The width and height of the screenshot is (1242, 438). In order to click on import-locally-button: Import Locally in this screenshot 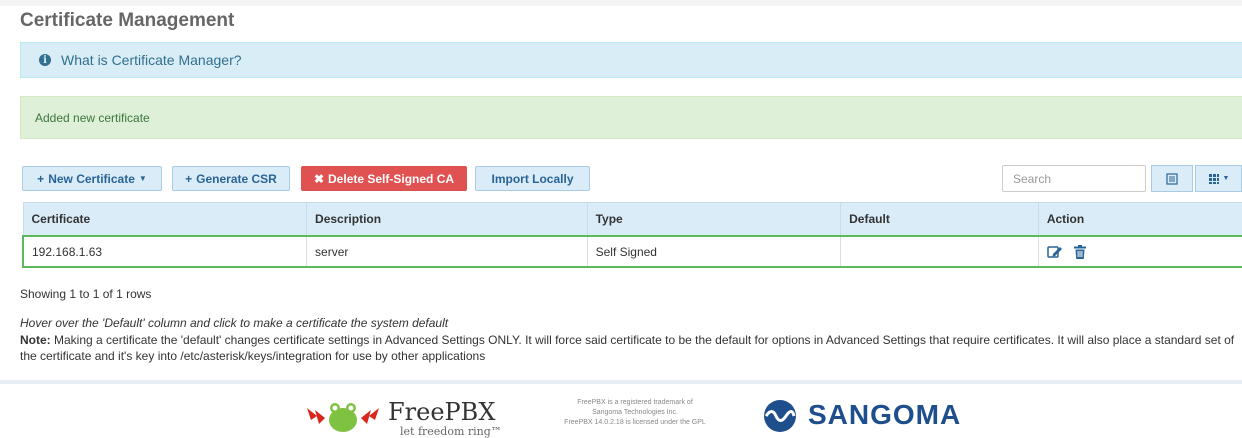, I will do `click(532, 178)`.